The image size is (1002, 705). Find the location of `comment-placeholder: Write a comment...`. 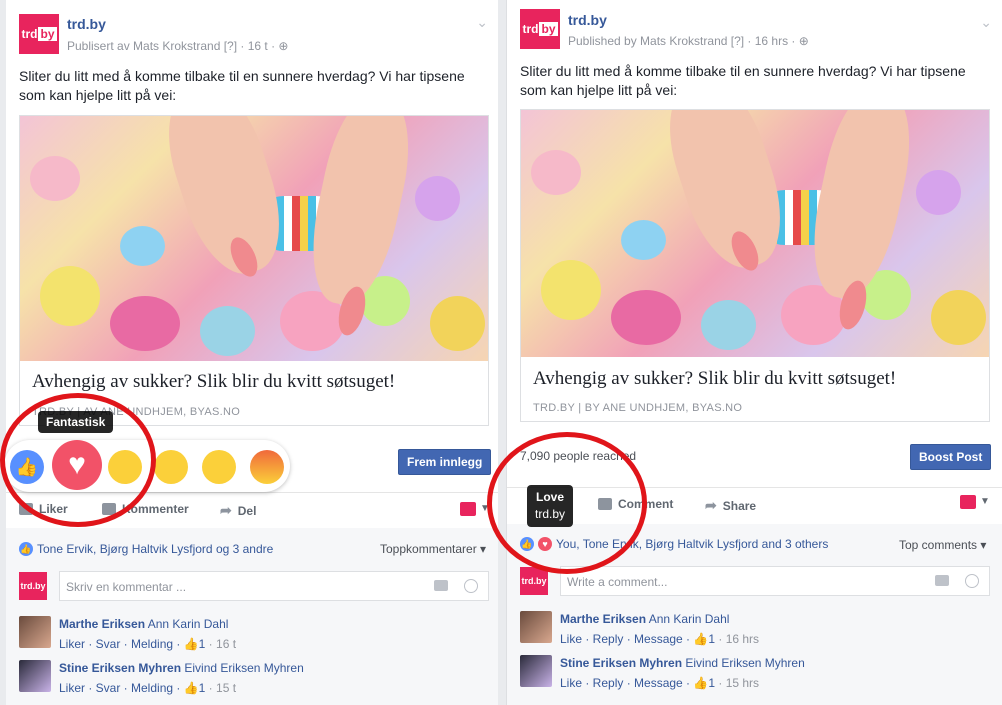

comment-placeholder: Write a comment... is located at coordinates (617, 582).